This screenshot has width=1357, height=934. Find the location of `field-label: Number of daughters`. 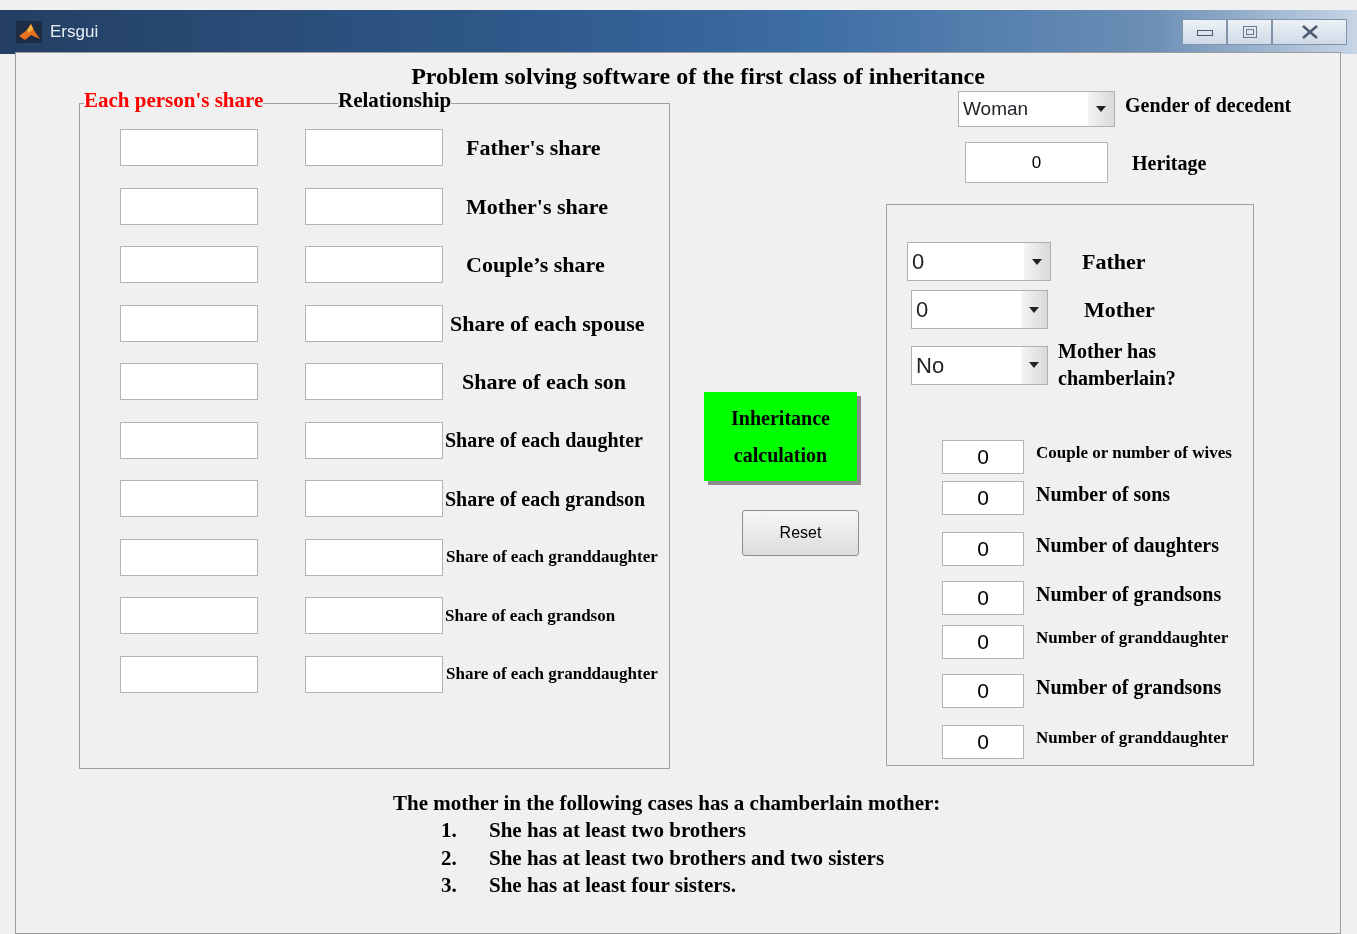

field-label: Number of daughters is located at coordinates (1127, 546).